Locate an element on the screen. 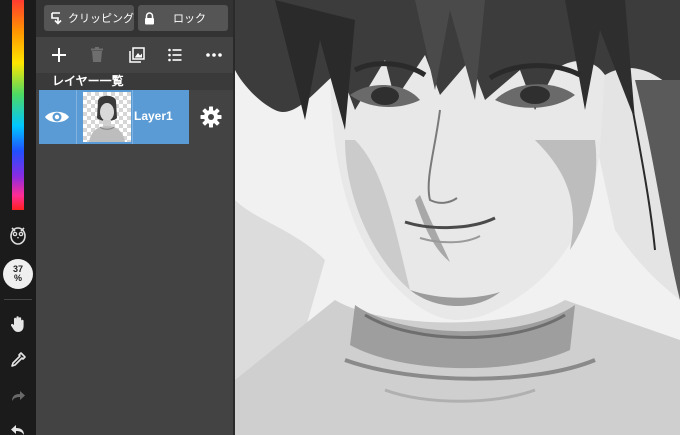 This screenshot has width=680, height=435. layer-thumbnail is located at coordinates (107, 117).